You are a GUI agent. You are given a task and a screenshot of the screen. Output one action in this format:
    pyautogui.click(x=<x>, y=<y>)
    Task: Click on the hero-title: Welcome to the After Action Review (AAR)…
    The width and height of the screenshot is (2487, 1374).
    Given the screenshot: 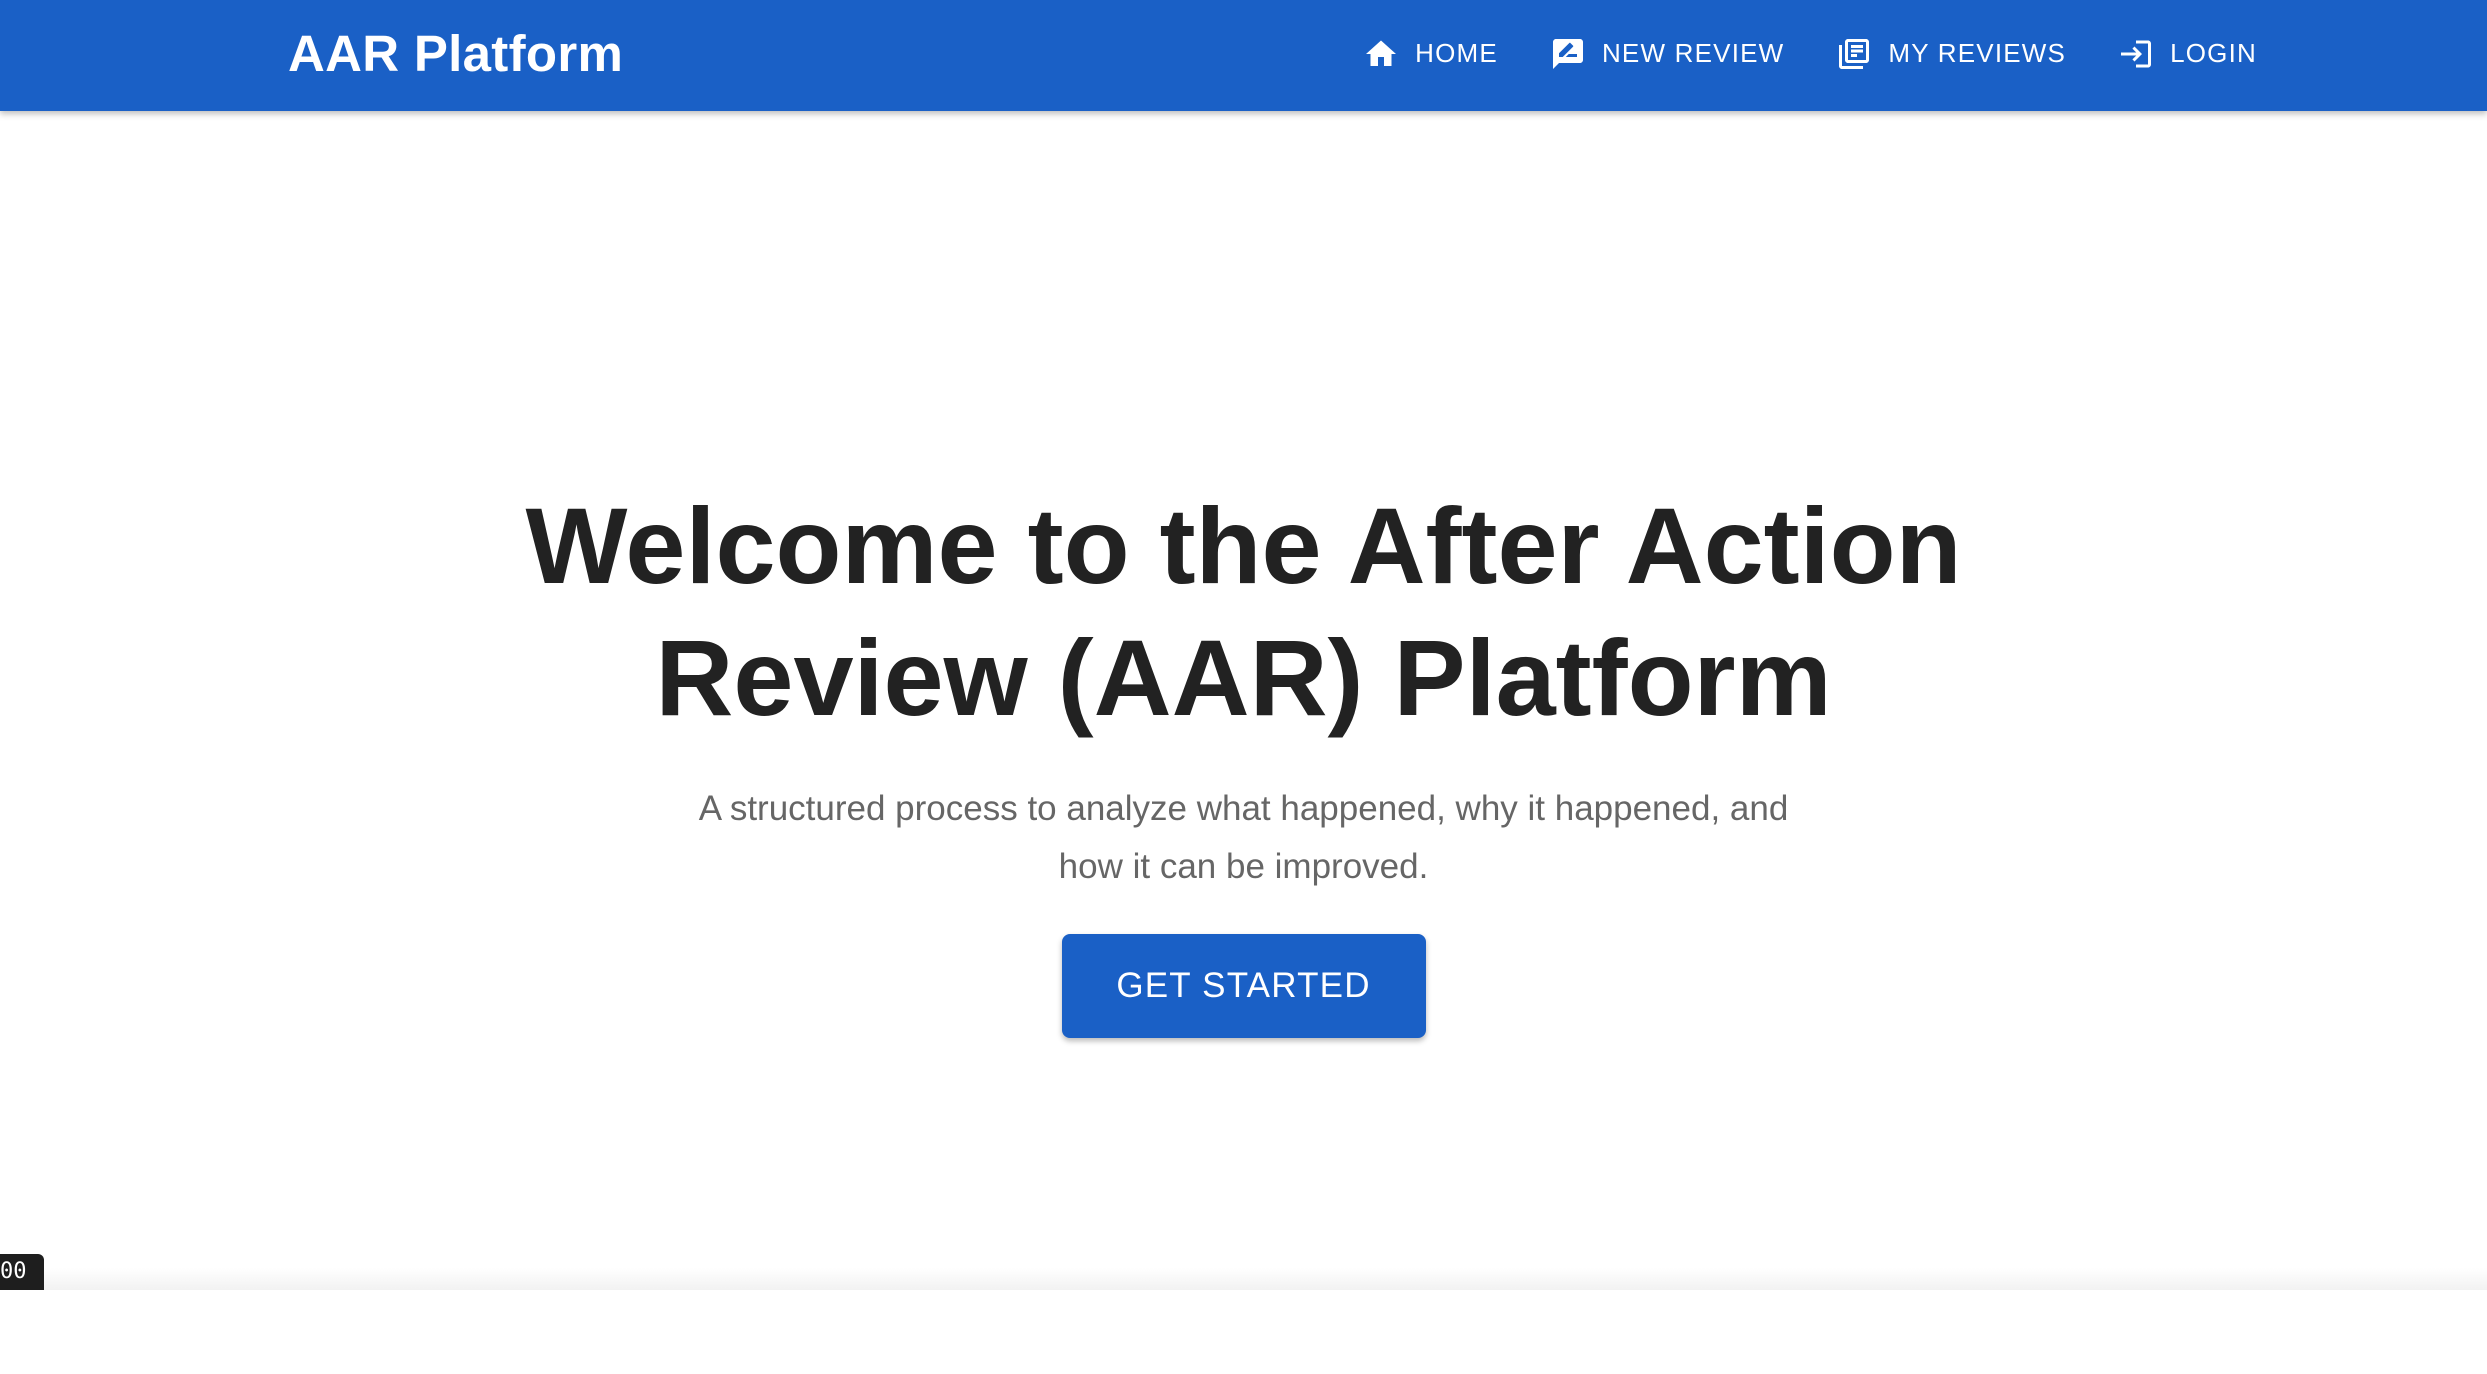 What is the action you would take?
    pyautogui.click(x=1243, y=611)
    